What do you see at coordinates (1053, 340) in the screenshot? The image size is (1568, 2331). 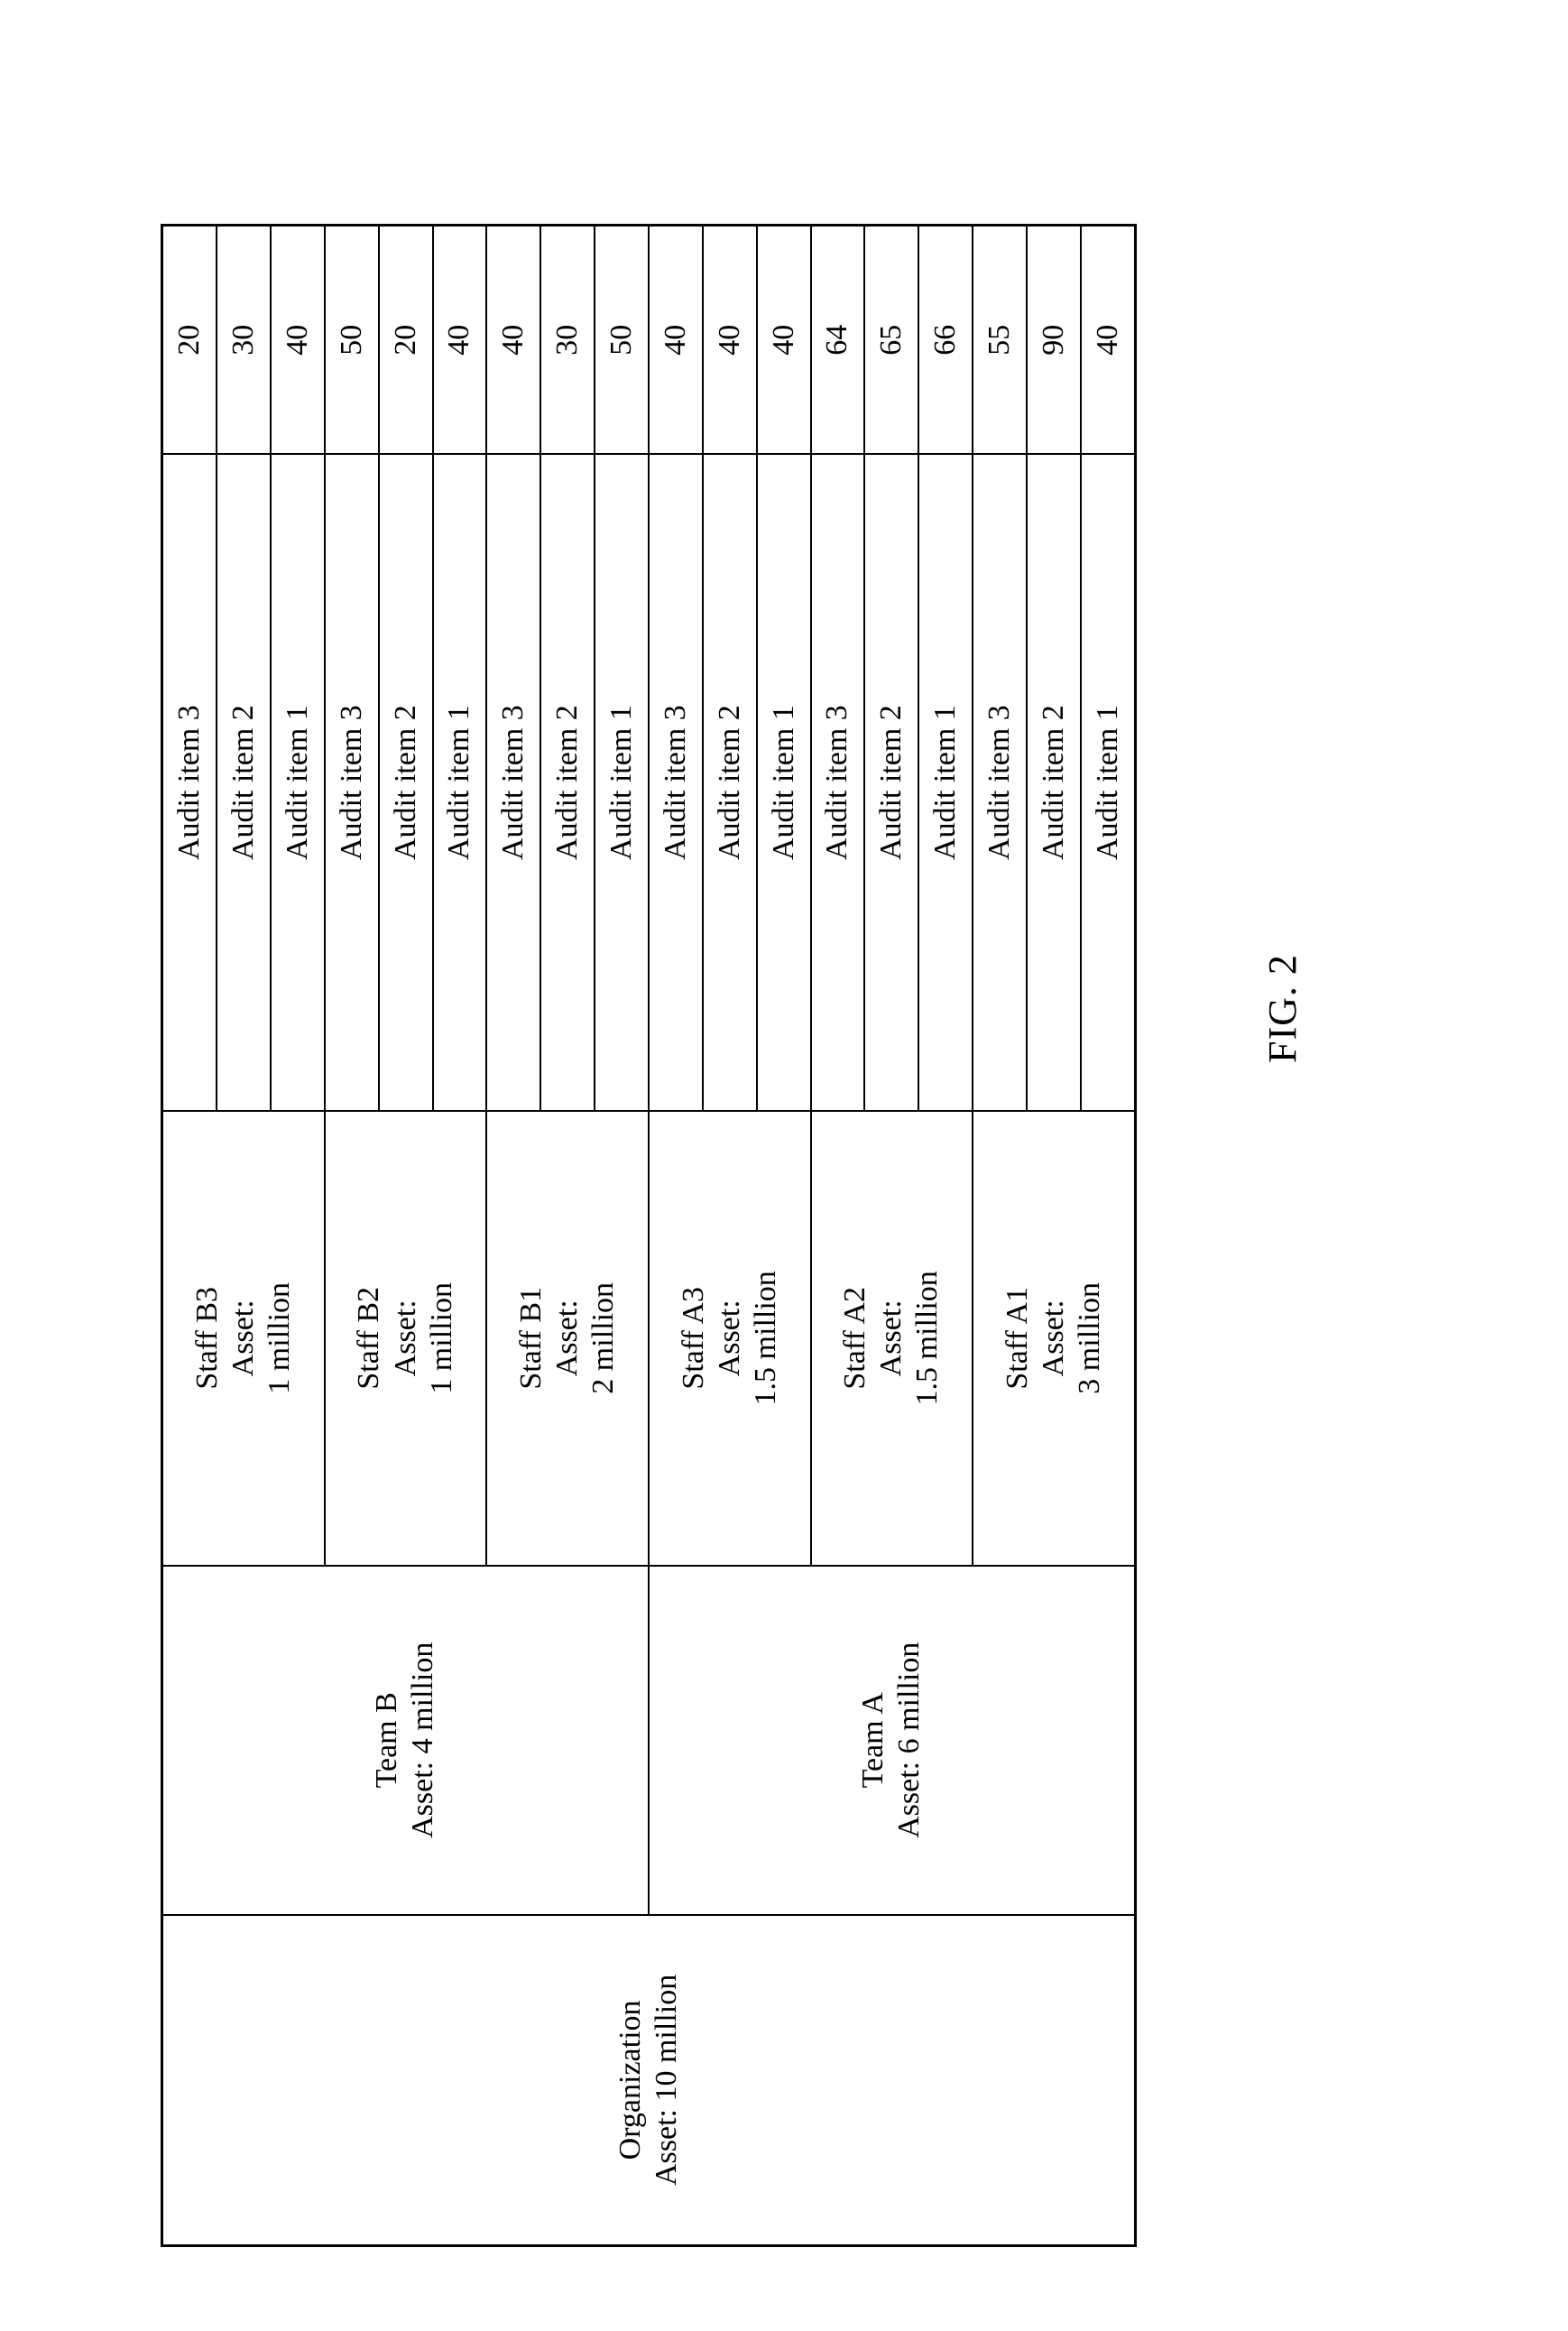 I see `audit-score-cell: 90` at bounding box center [1053, 340].